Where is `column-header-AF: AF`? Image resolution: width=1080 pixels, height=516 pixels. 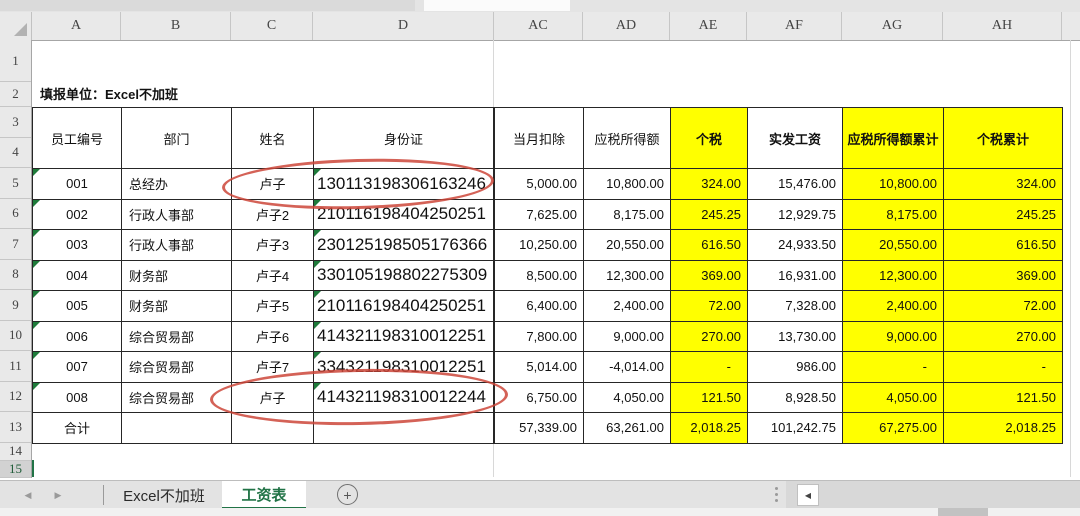
column-header-AF: AF is located at coordinates (794, 26).